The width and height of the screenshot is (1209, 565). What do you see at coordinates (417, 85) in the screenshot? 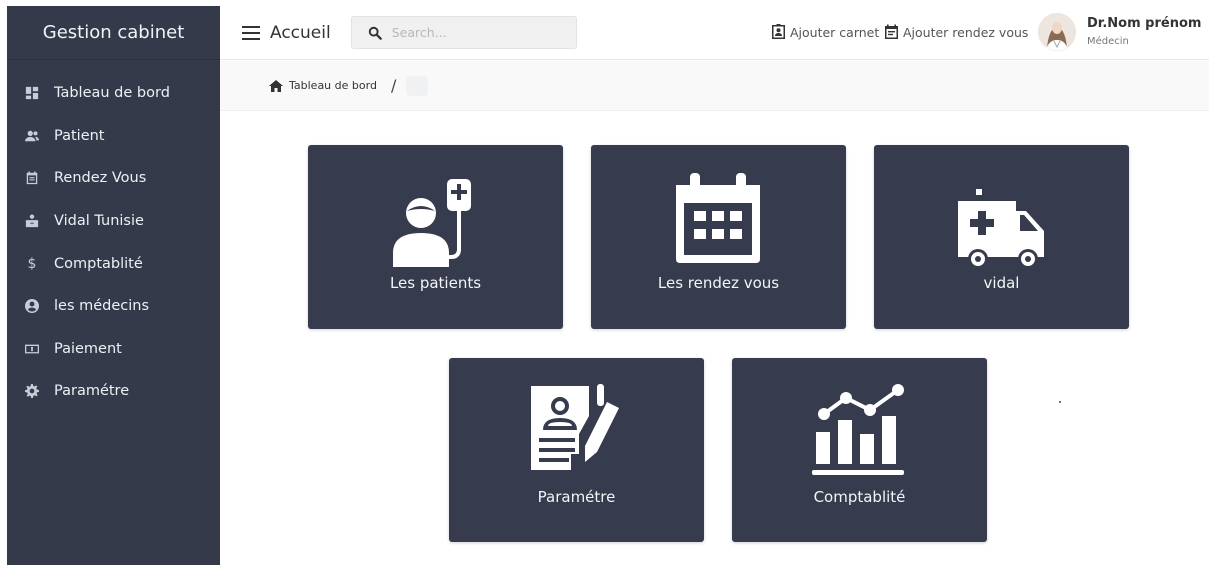
I see `breadcrumb-current` at bounding box center [417, 85].